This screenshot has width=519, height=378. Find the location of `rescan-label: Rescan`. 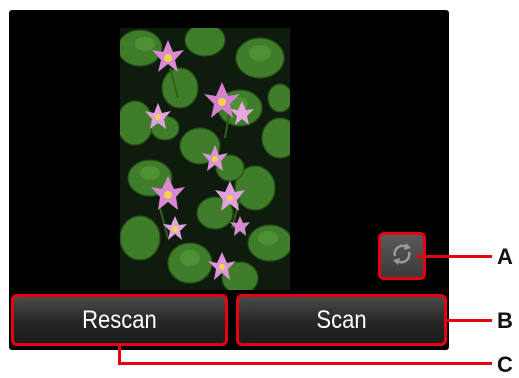

rescan-label: Rescan is located at coordinates (119, 319).